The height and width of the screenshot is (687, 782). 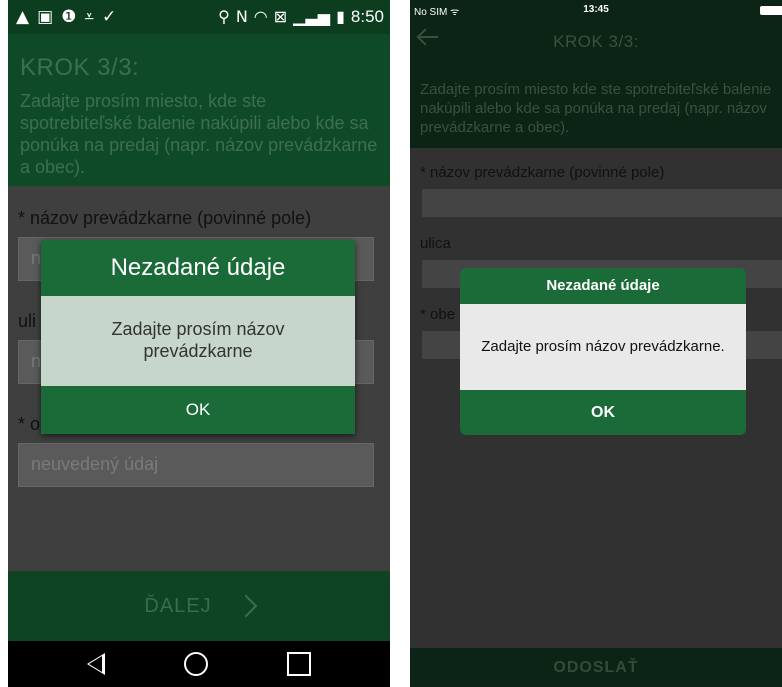 What do you see at coordinates (245, 606) in the screenshot?
I see `chevron-right-icon` at bounding box center [245, 606].